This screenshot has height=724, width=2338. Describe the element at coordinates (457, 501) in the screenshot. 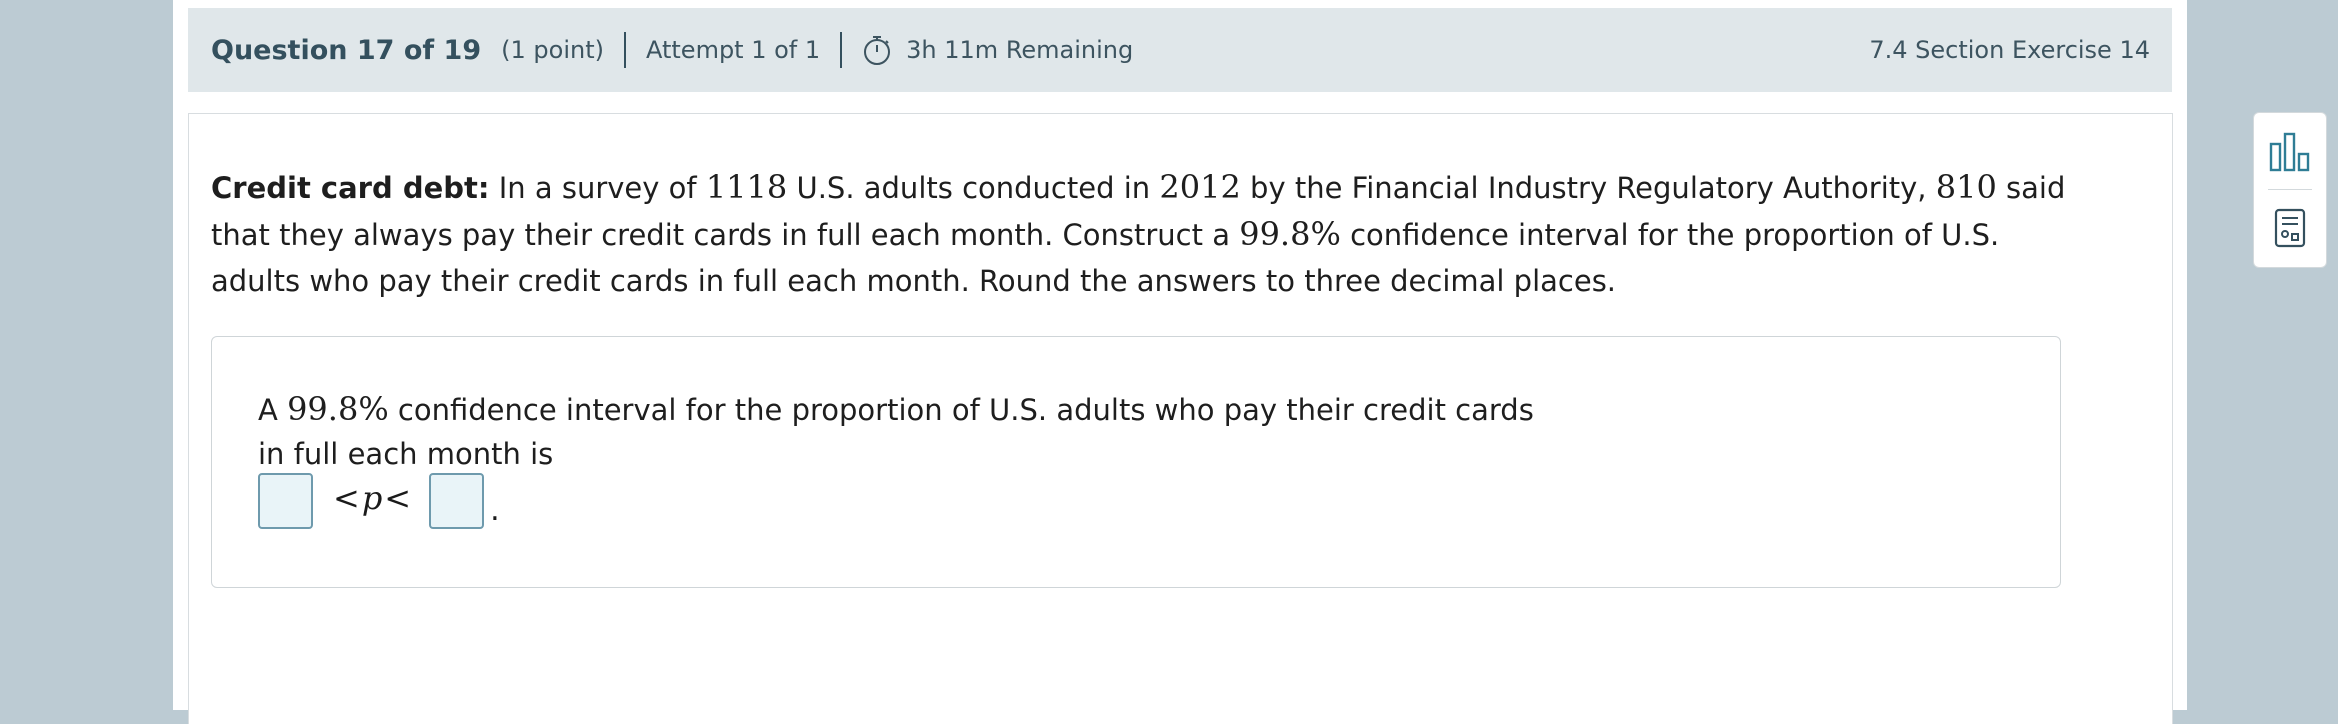

I see `upper-bound-input` at that location.